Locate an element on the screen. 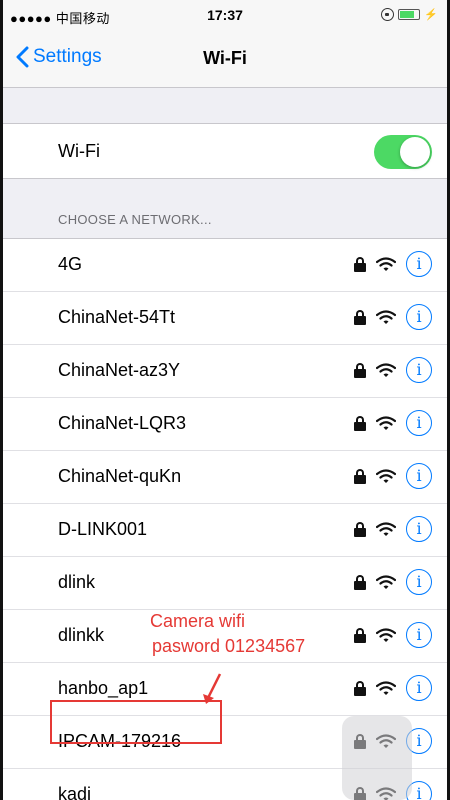 This screenshot has height=800, width=450. network-name: ChinaNet-az3Y is located at coordinates (119, 370).